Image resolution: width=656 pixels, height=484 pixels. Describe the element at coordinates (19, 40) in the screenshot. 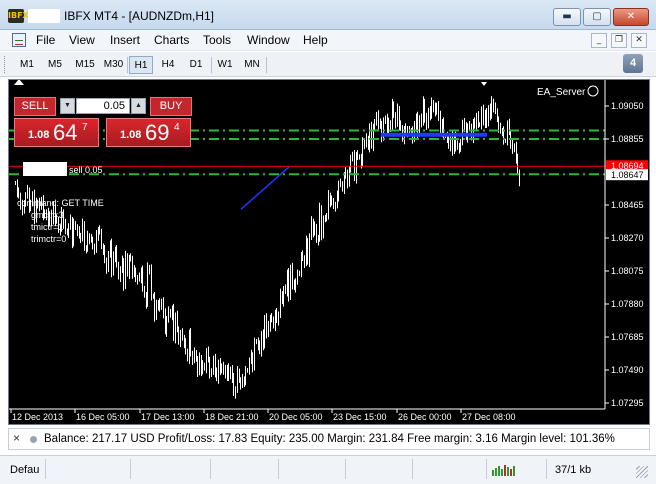

I see `chart-window-icon` at that location.